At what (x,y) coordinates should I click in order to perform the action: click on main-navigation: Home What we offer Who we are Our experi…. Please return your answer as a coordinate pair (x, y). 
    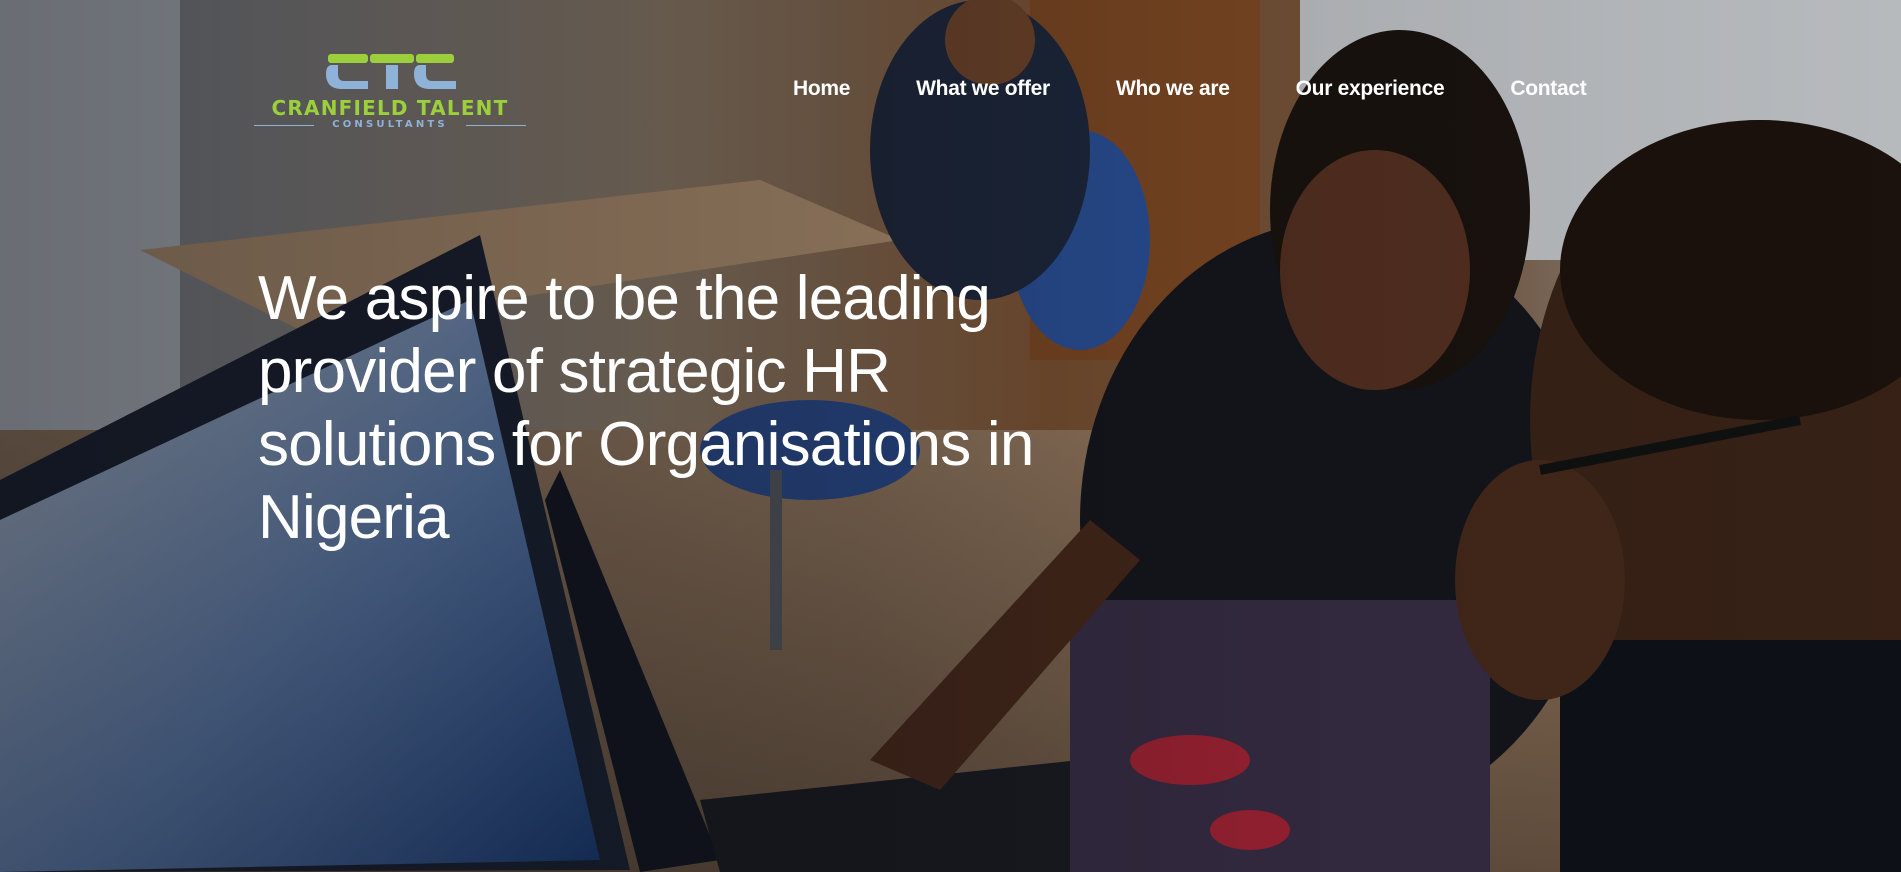
    Looking at the image, I should click on (1189, 89).